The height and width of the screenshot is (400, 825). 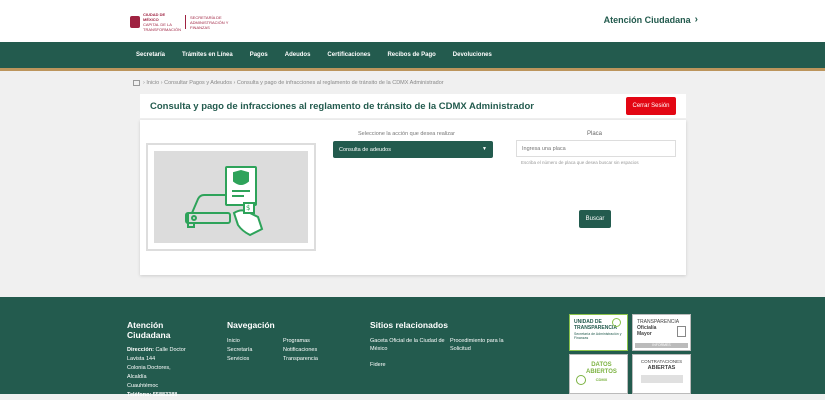 What do you see at coordinates (238, 359) in the screenshot?
I see `footer-link-servicios: Servicios` at bounding box center [238, 359].